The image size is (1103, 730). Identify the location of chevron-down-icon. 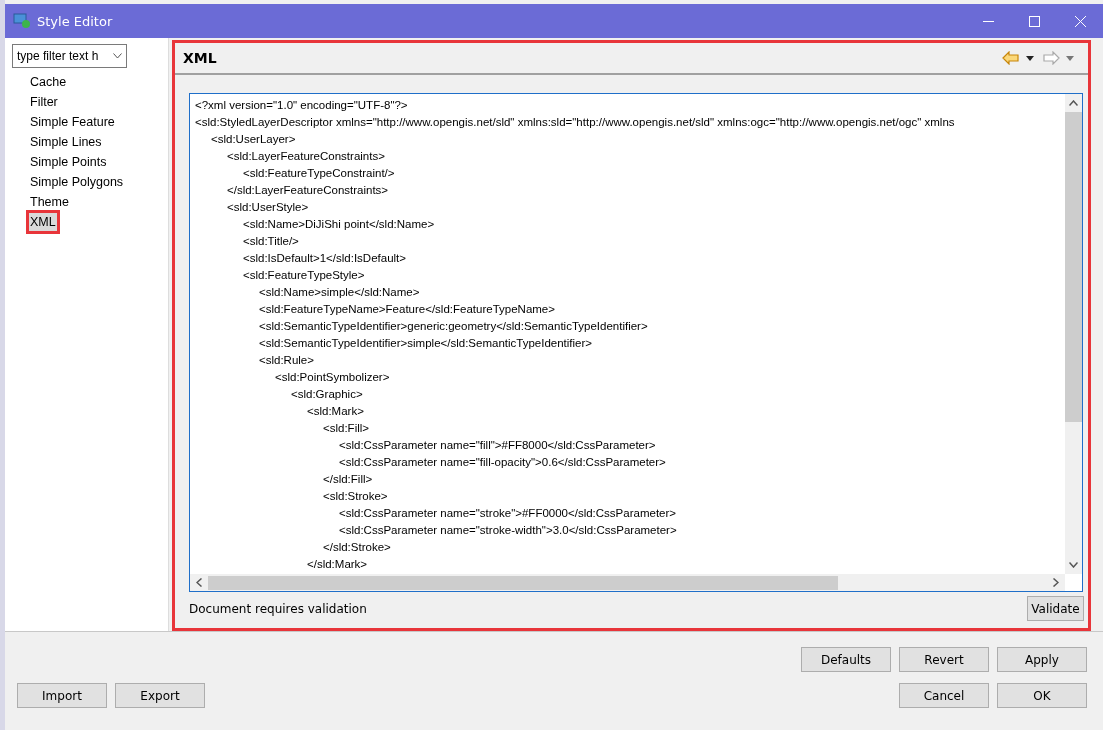
(117, 56).